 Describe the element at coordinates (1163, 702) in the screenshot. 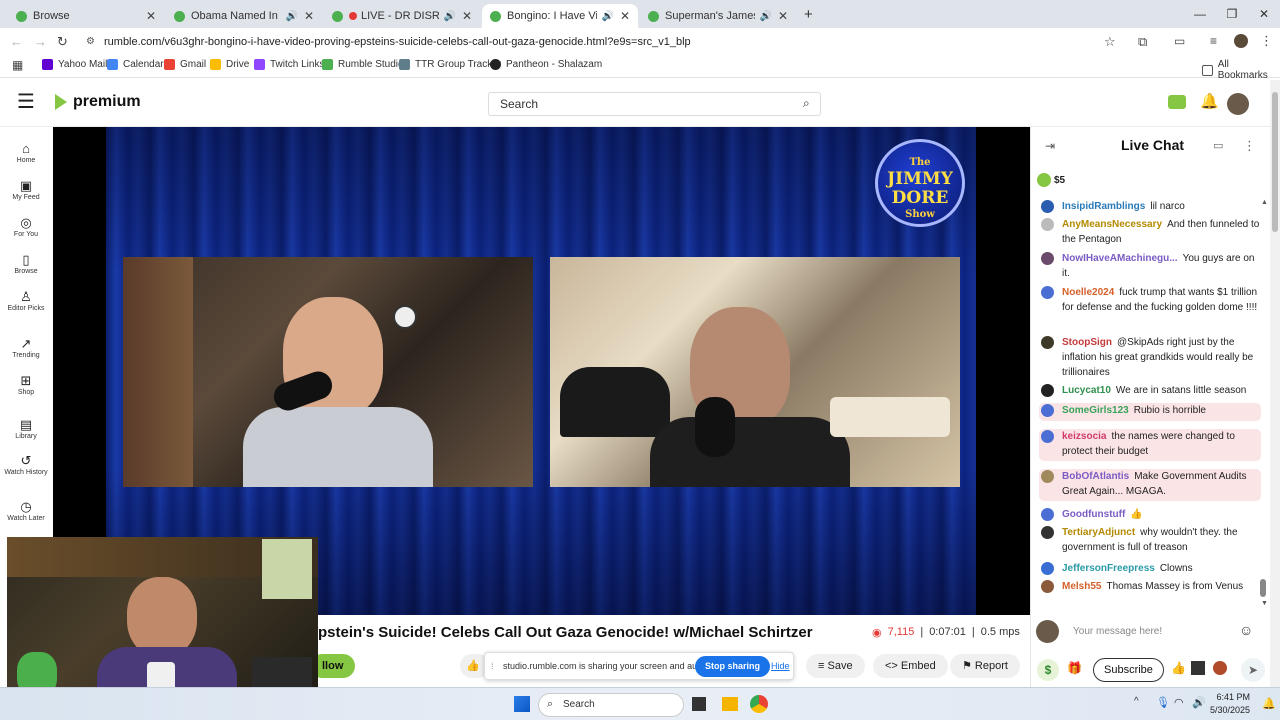

I see `microphone-icon: 🎙` at that location.